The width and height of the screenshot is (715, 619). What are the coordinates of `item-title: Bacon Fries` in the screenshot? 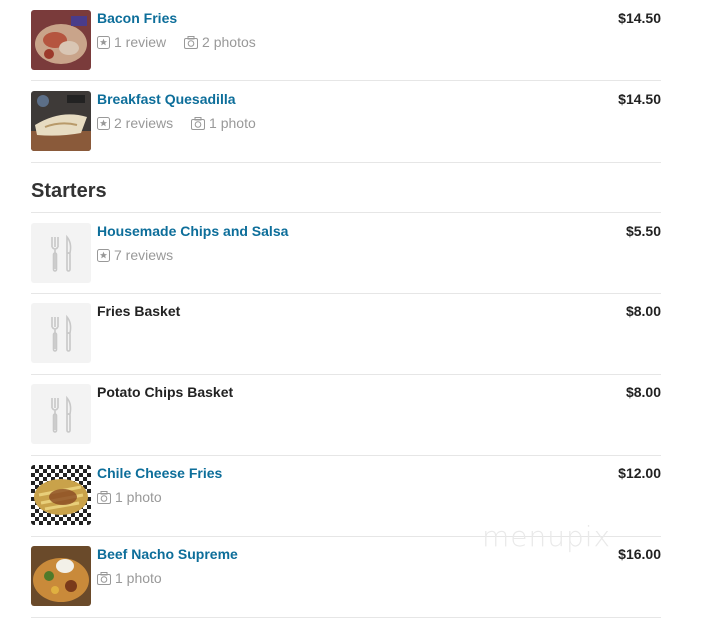 It's located at (137, 18).